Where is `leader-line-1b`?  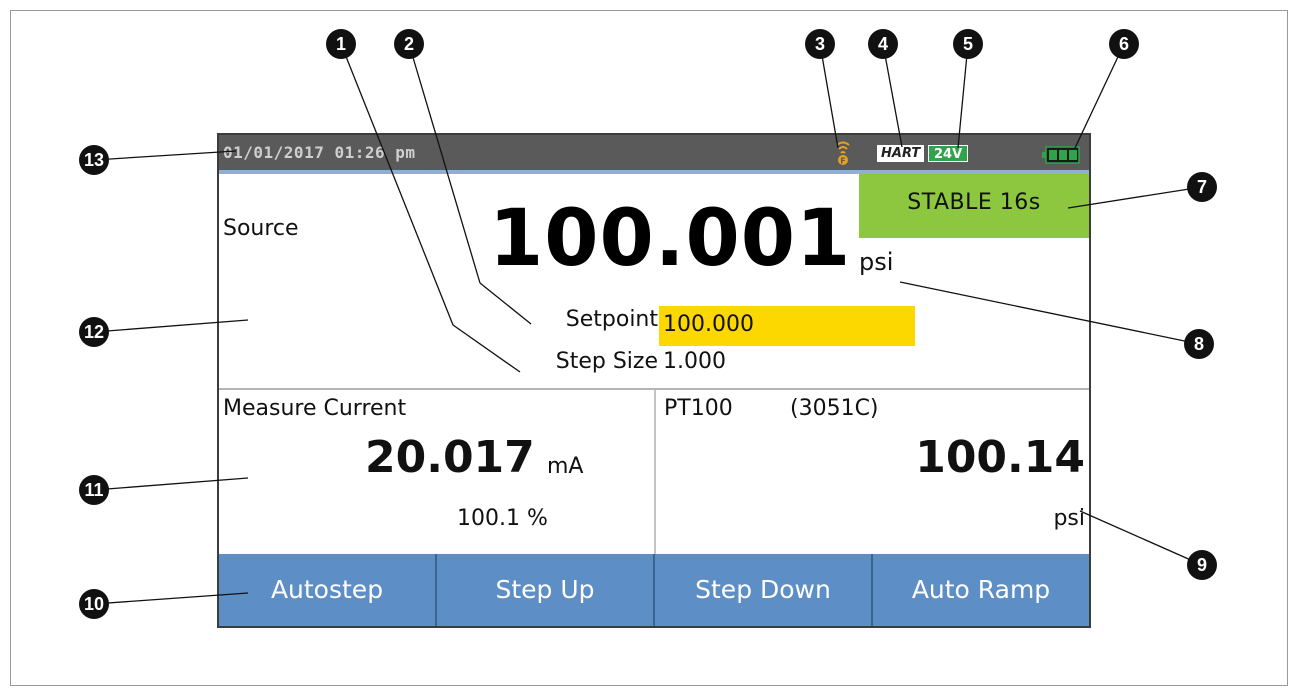
leader-line-1b is located at coordinates (486, 348).